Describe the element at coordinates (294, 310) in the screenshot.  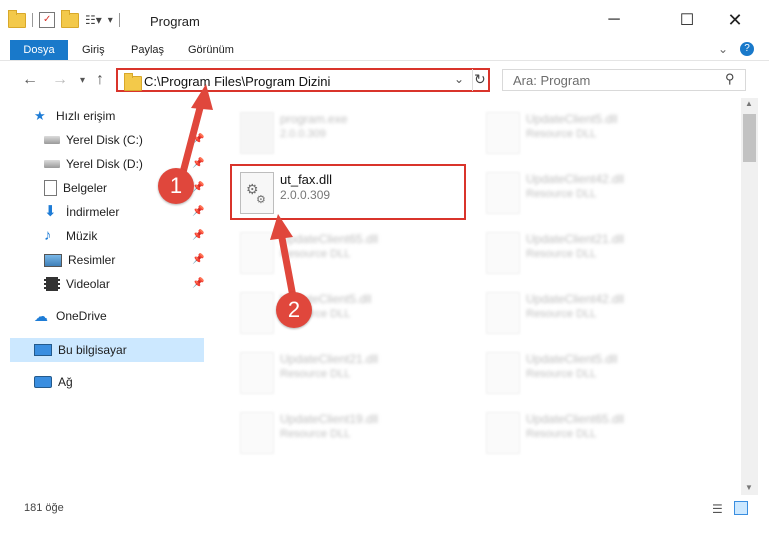
I see `step-badge-2: 2` at that location.